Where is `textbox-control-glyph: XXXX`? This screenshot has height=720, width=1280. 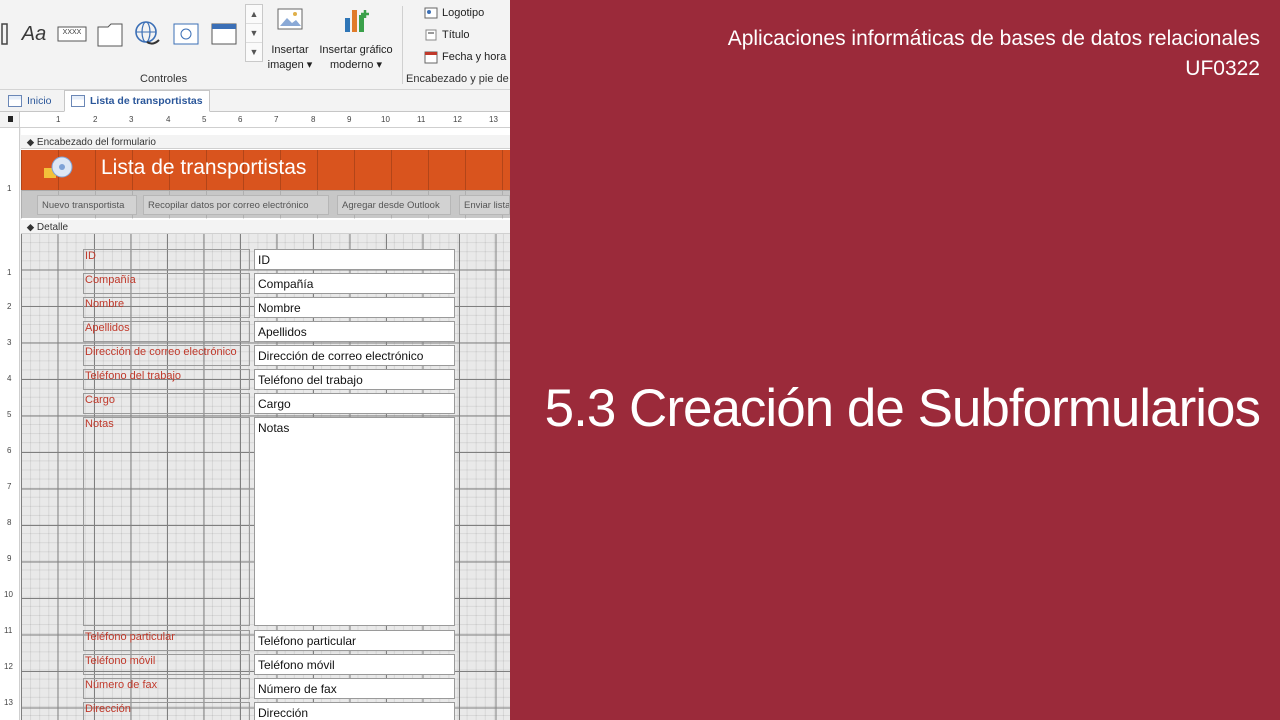 textbox-control-glyph: XXXX is located at coordinates (72, 32).